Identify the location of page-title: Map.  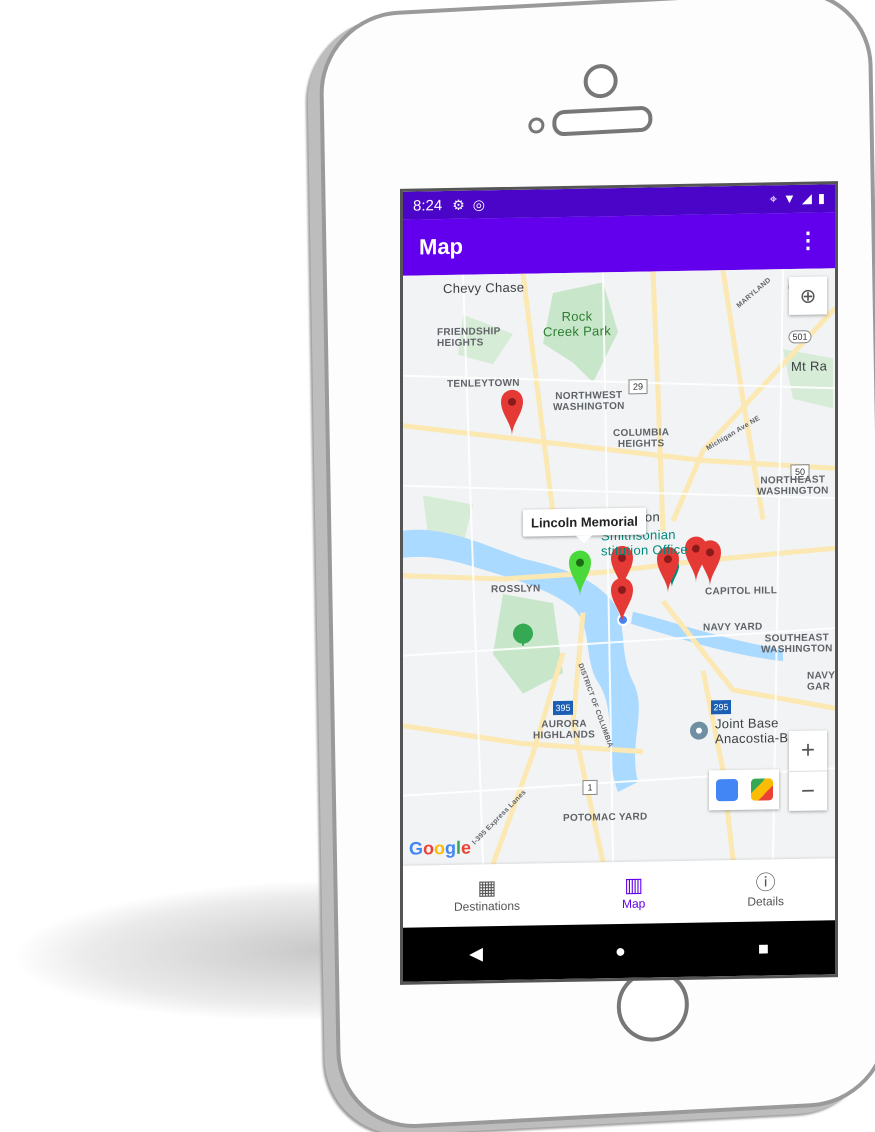
(441, 246).